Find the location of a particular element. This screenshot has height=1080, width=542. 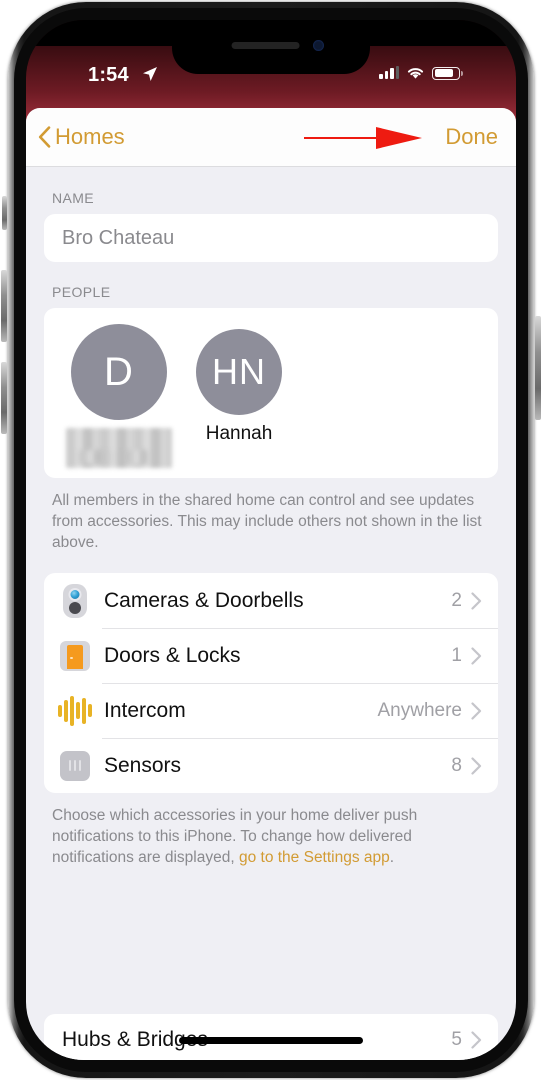

row-cameras-and-doorbells: Cameras & Doorbells 2 is located at coordinates (271, 600).